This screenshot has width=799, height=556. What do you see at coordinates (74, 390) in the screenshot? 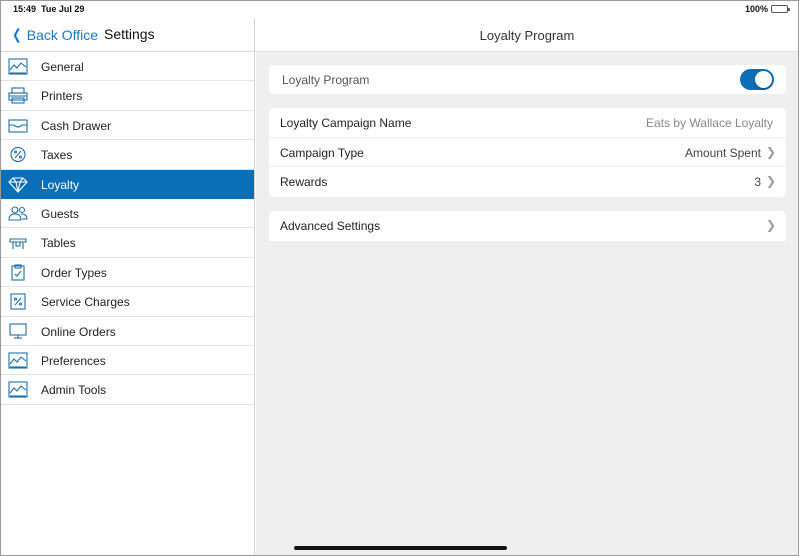
I see `sidebar-item-label: Admin Tools` at bounding box center [74, 390].